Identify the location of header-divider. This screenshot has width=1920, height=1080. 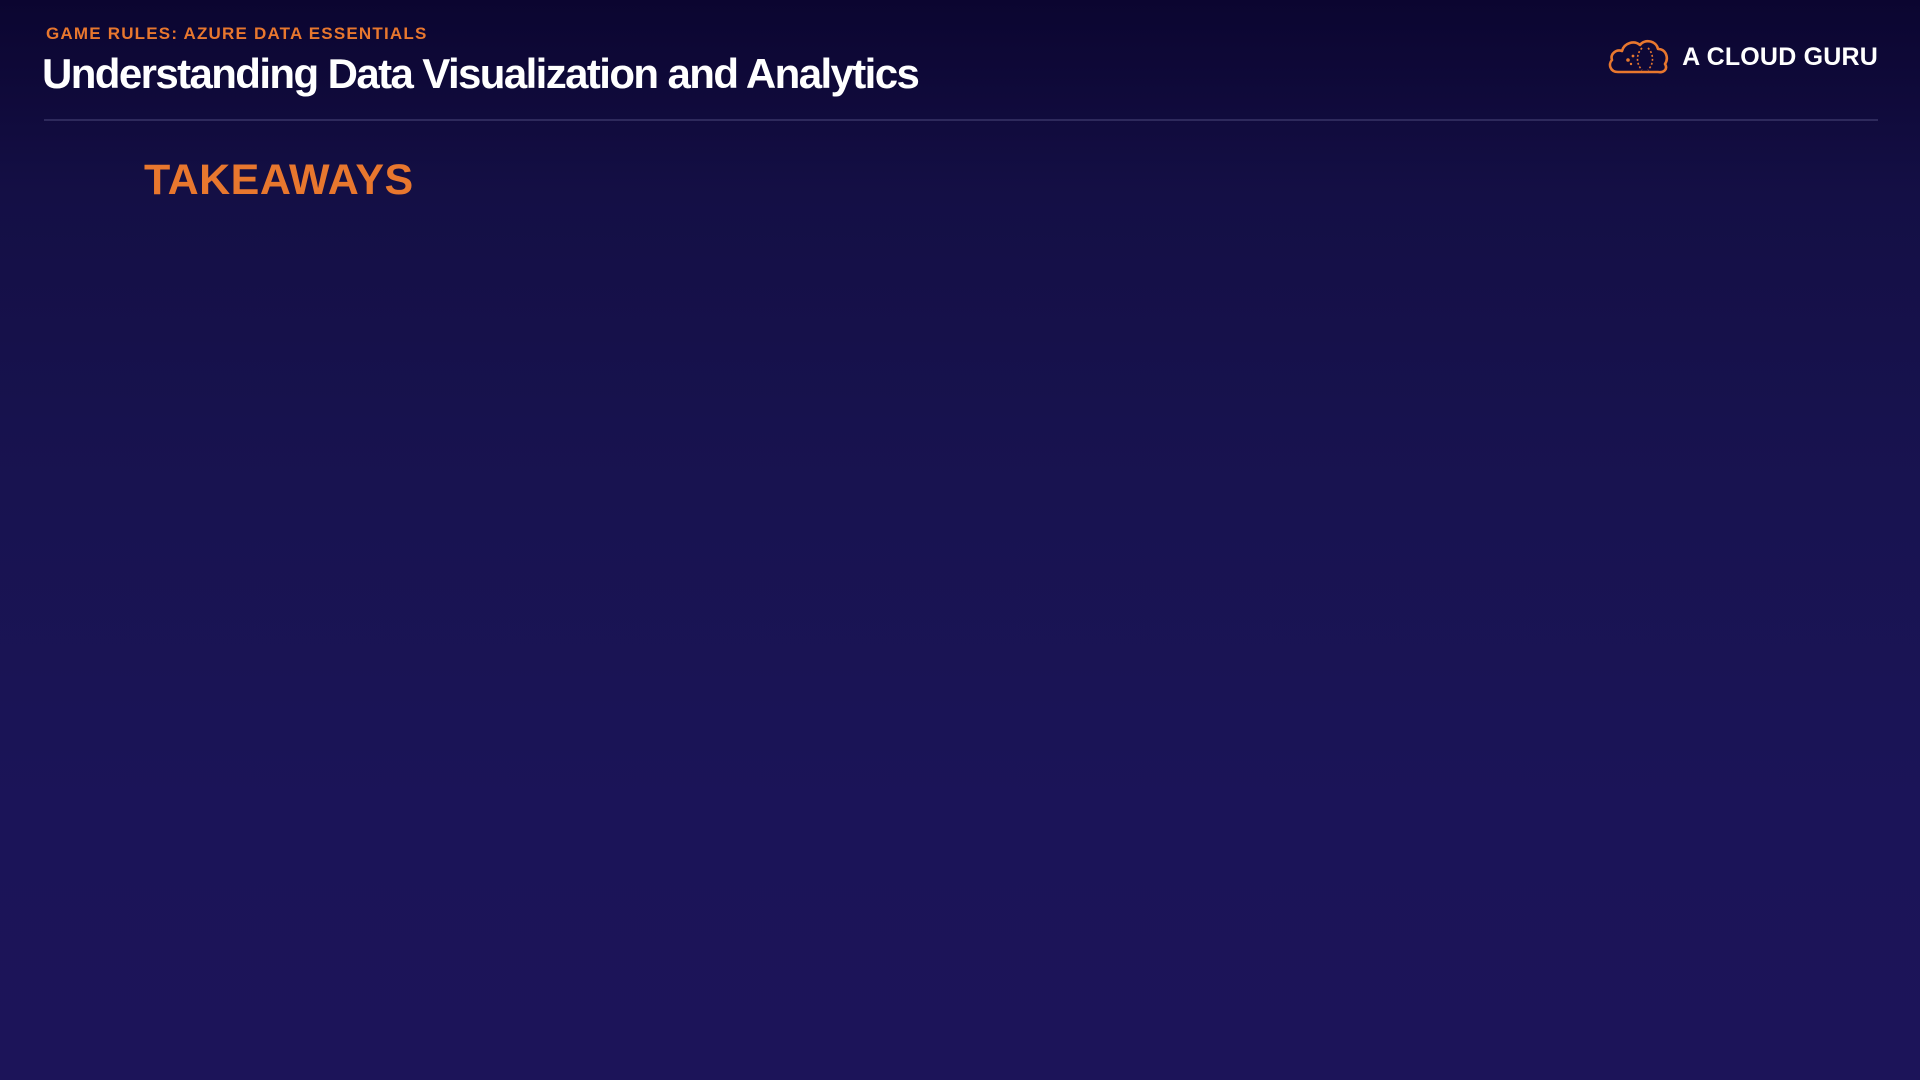
(961, 120).